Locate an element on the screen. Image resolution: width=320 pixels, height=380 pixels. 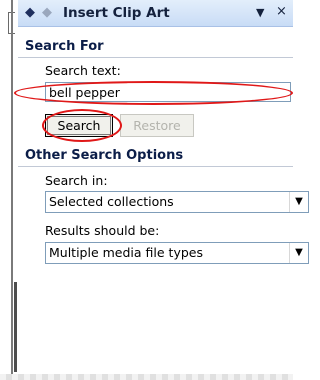
search-in-label: Search in: is located at coordinates (76, 180).